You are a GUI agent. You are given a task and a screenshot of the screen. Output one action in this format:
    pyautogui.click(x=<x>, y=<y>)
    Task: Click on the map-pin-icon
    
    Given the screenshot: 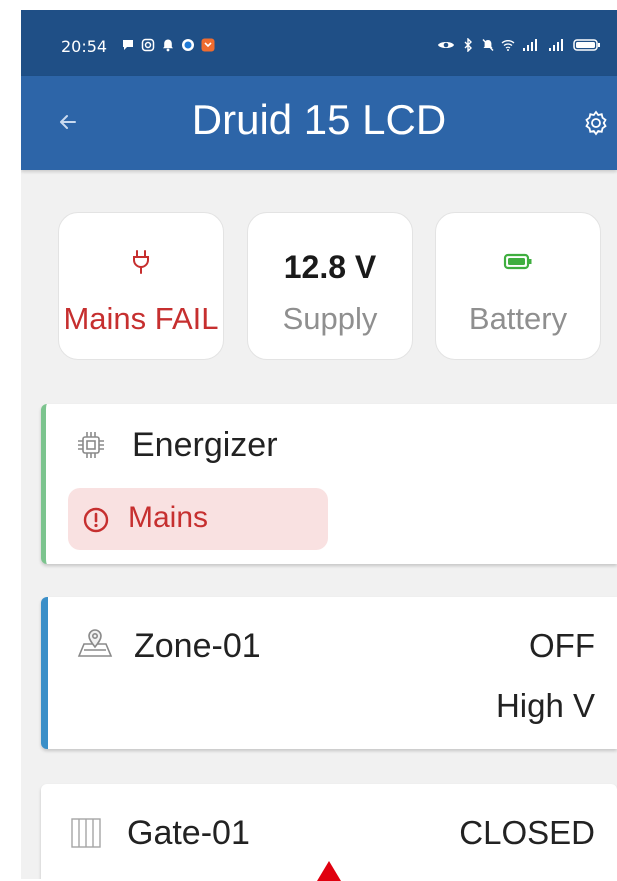 What is the action you would take?
    pyautogui.click(x=95, y=643)
    